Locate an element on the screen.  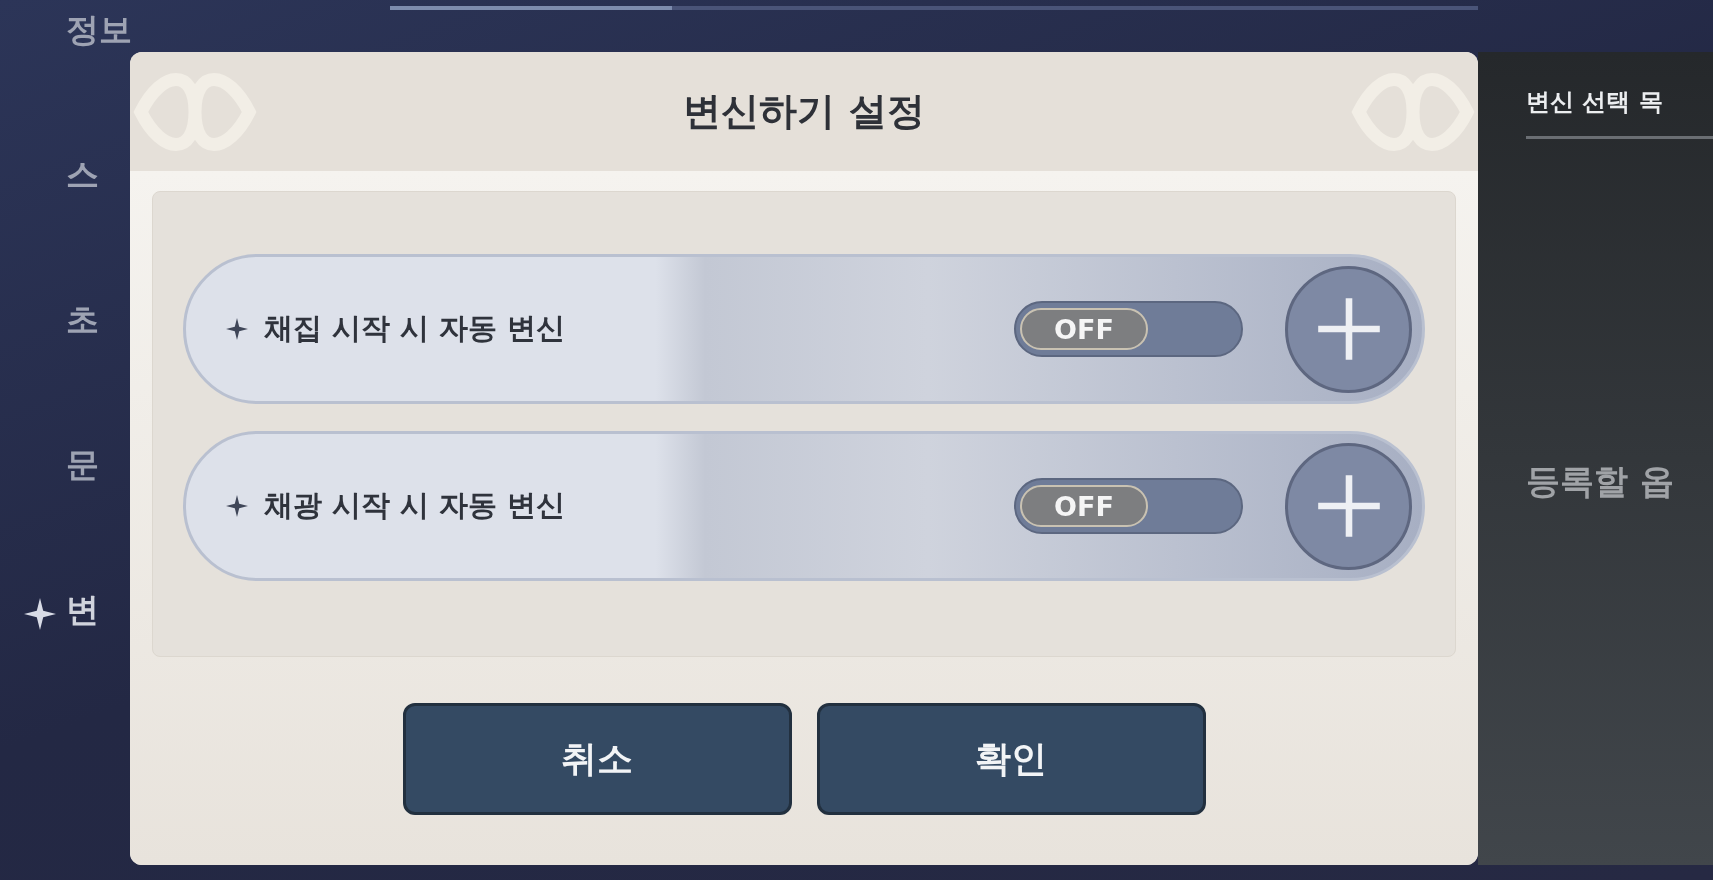
sidebar-item: 변 is located at coordinates (82, 610).